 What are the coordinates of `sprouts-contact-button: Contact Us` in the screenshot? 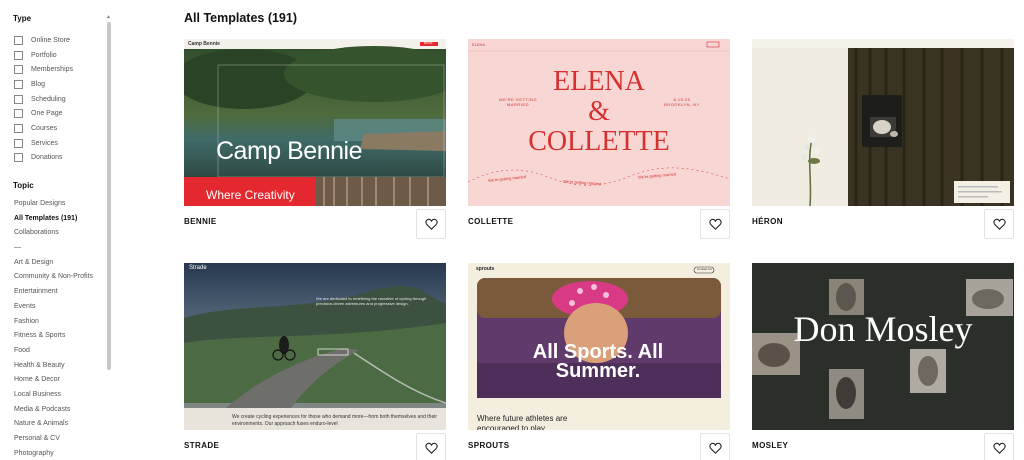 It's located at (704, 269).